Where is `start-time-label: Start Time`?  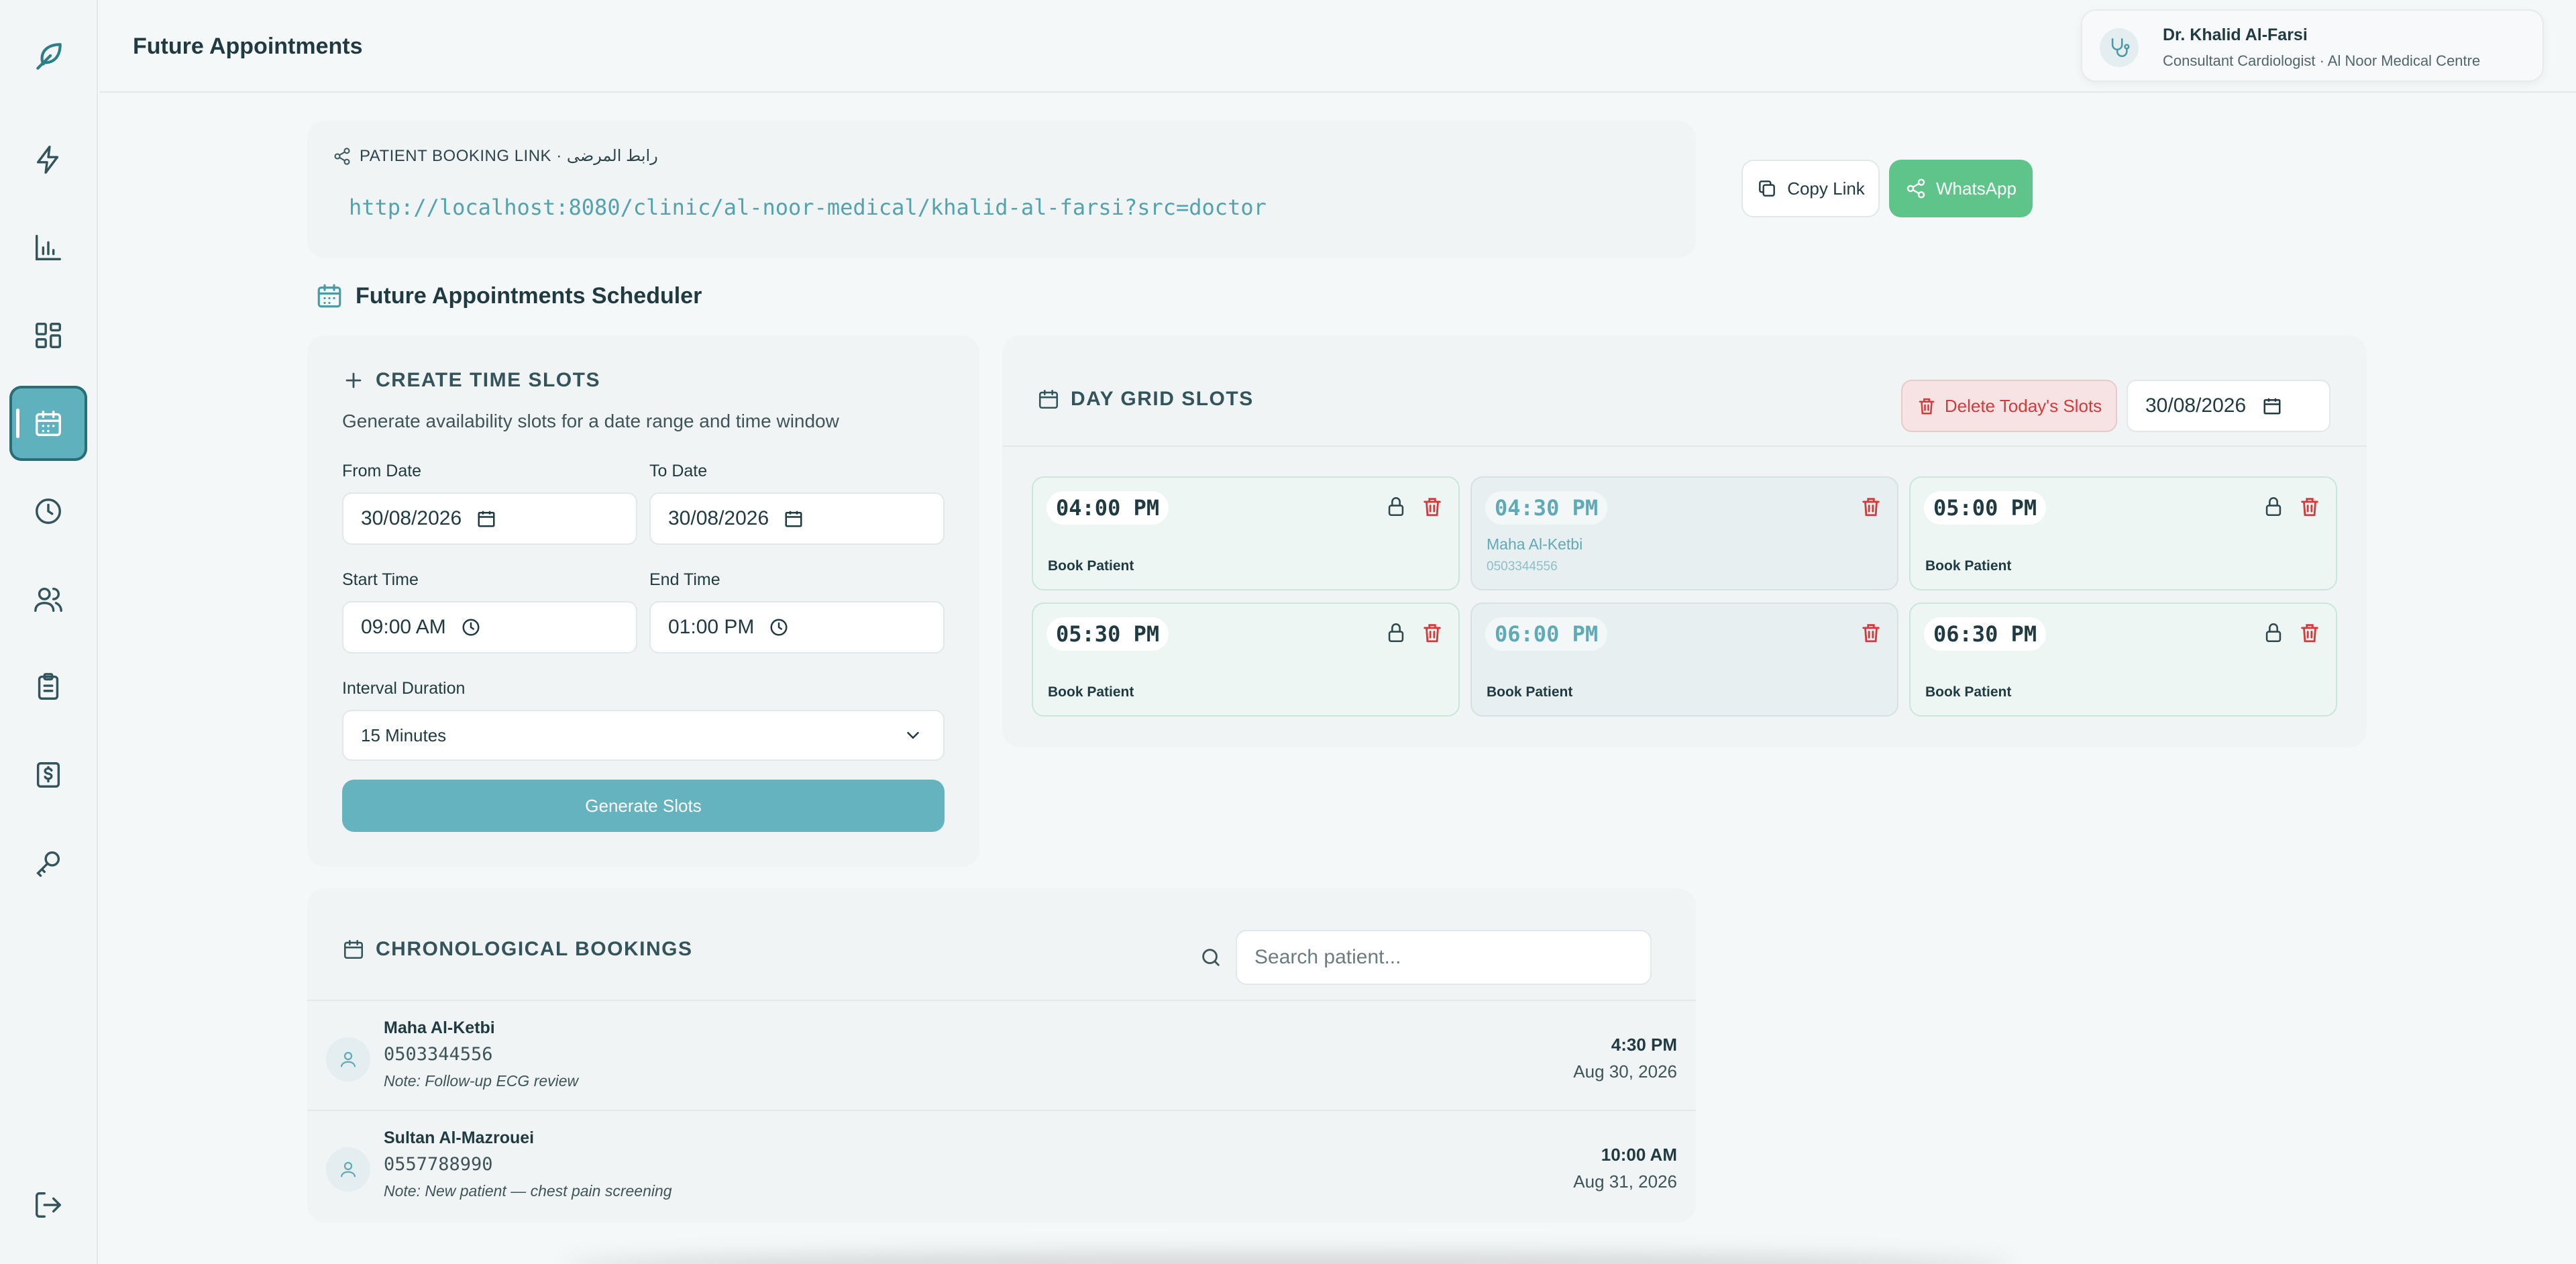
start-time-label: Start Time is located at coordinates (380, 579).